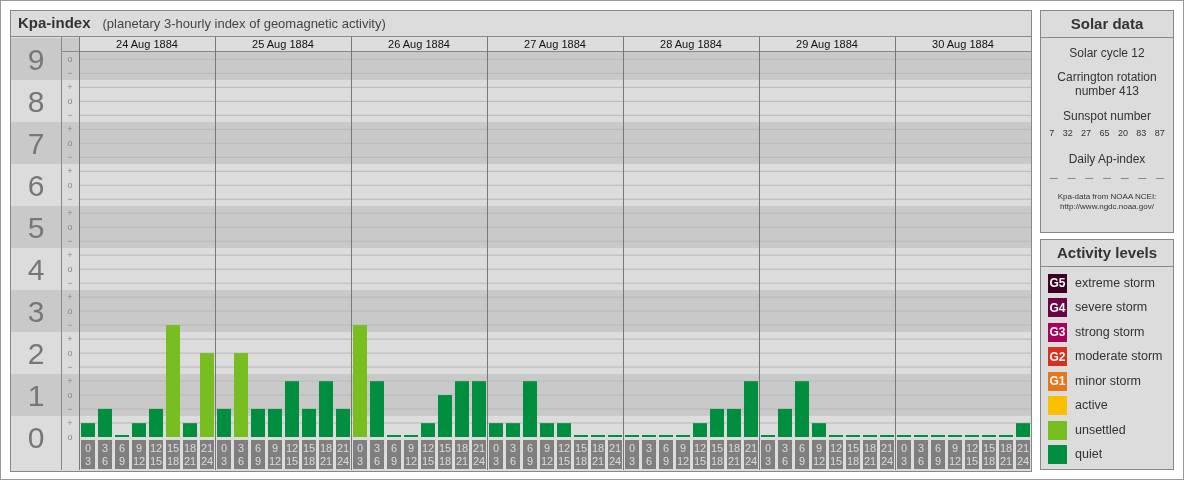 This screenshot has width=1184, height=480. What do you see at coordinates (36, 312) in the screenshot?
I see `y-axis-label: 3` at bounding box center [36, 312].